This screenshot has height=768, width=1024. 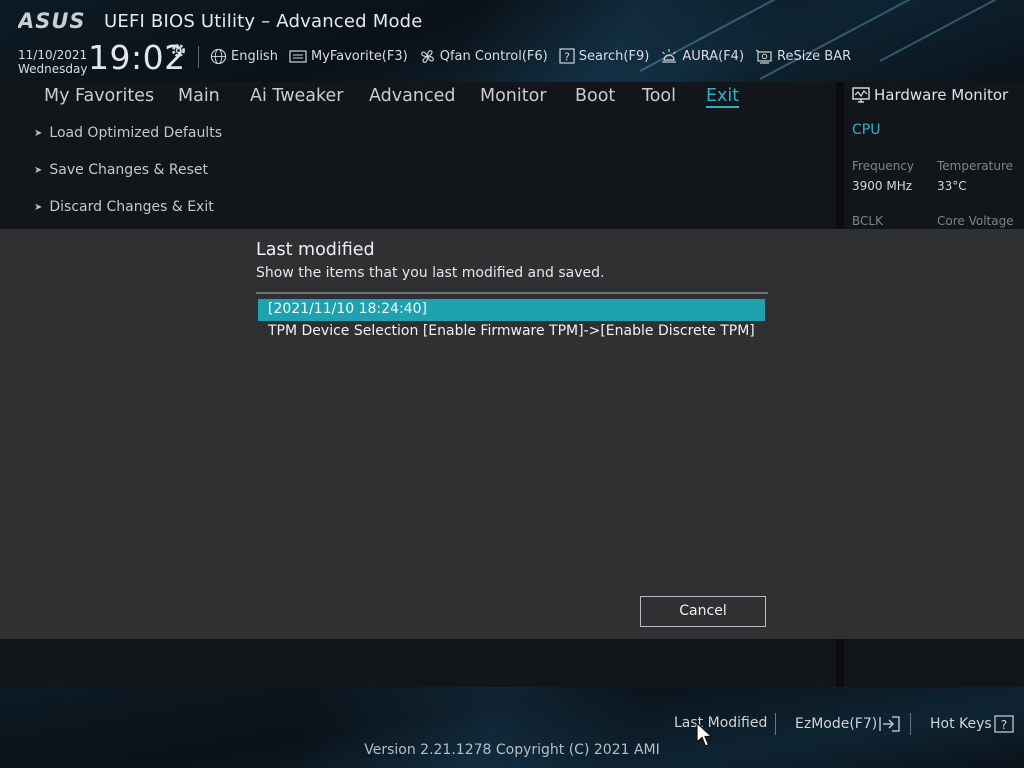 I want to click on favorite-icon, so click(x=298, y=56).